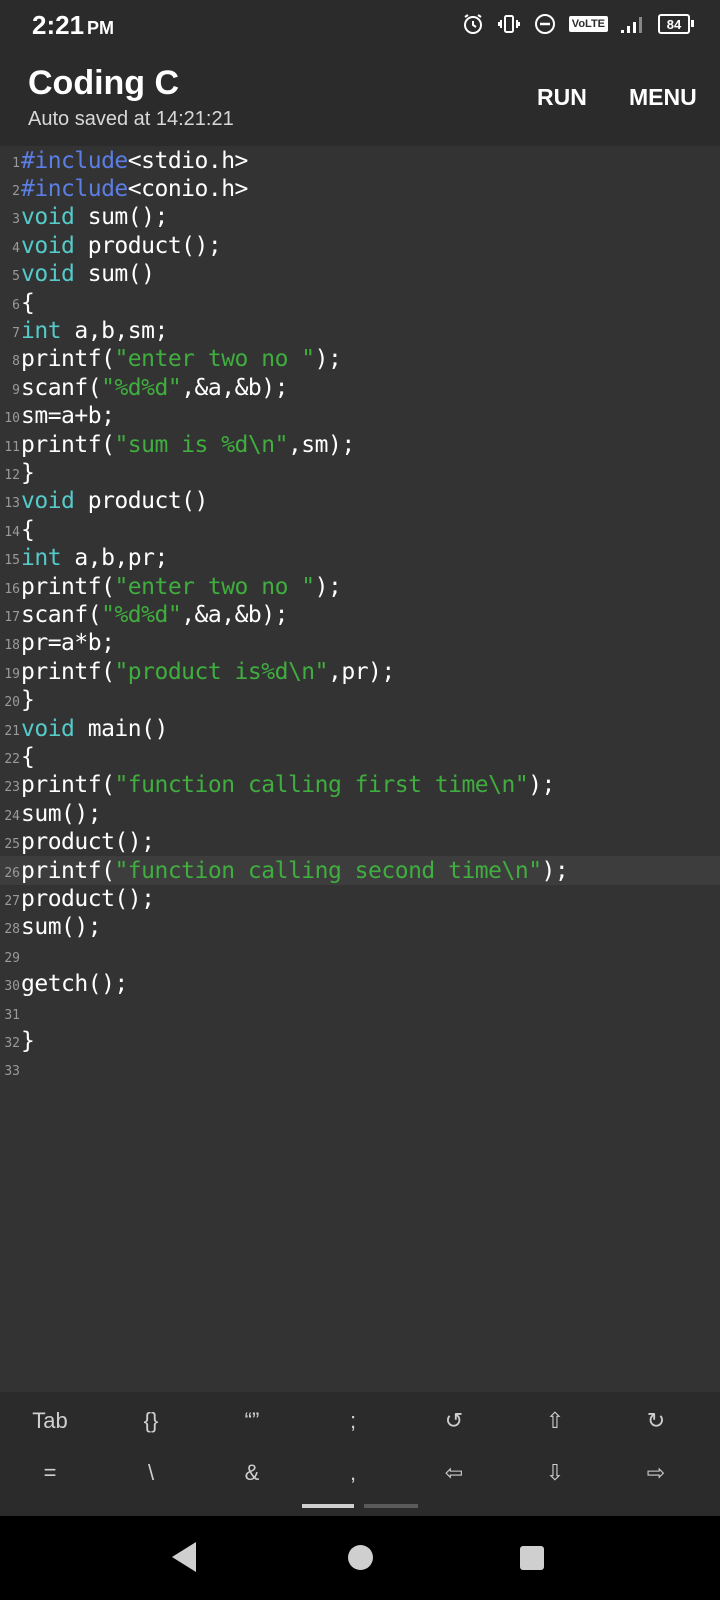  What do you see at coordinates (114, 501) in the screenshot?
I see `line-code: void product()` at bounding box center [114, 501].